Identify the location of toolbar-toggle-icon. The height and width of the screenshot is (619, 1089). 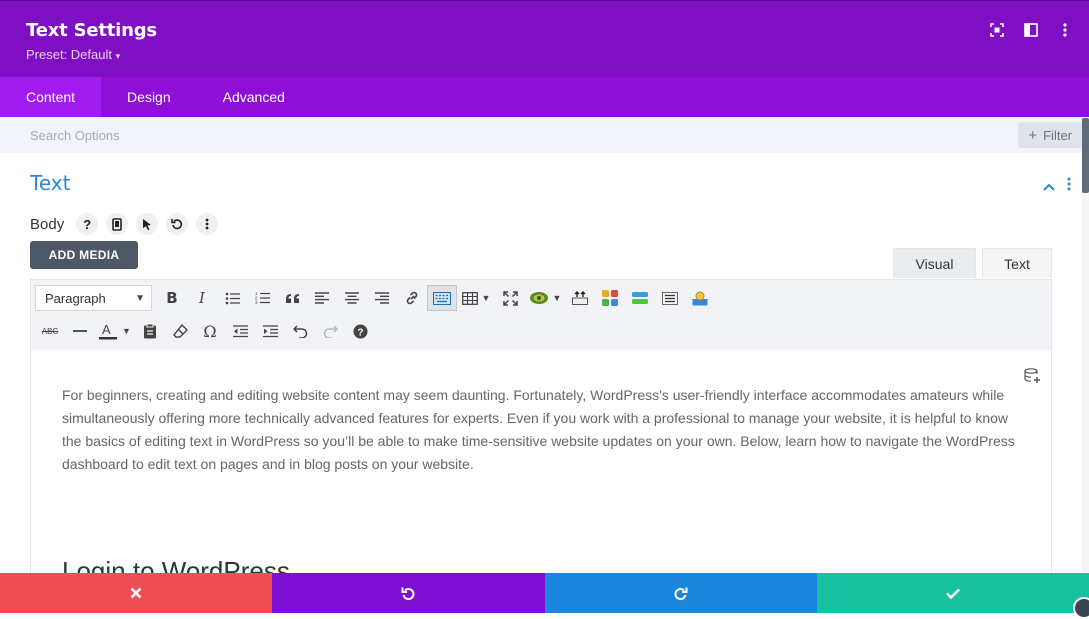
(442, 298).